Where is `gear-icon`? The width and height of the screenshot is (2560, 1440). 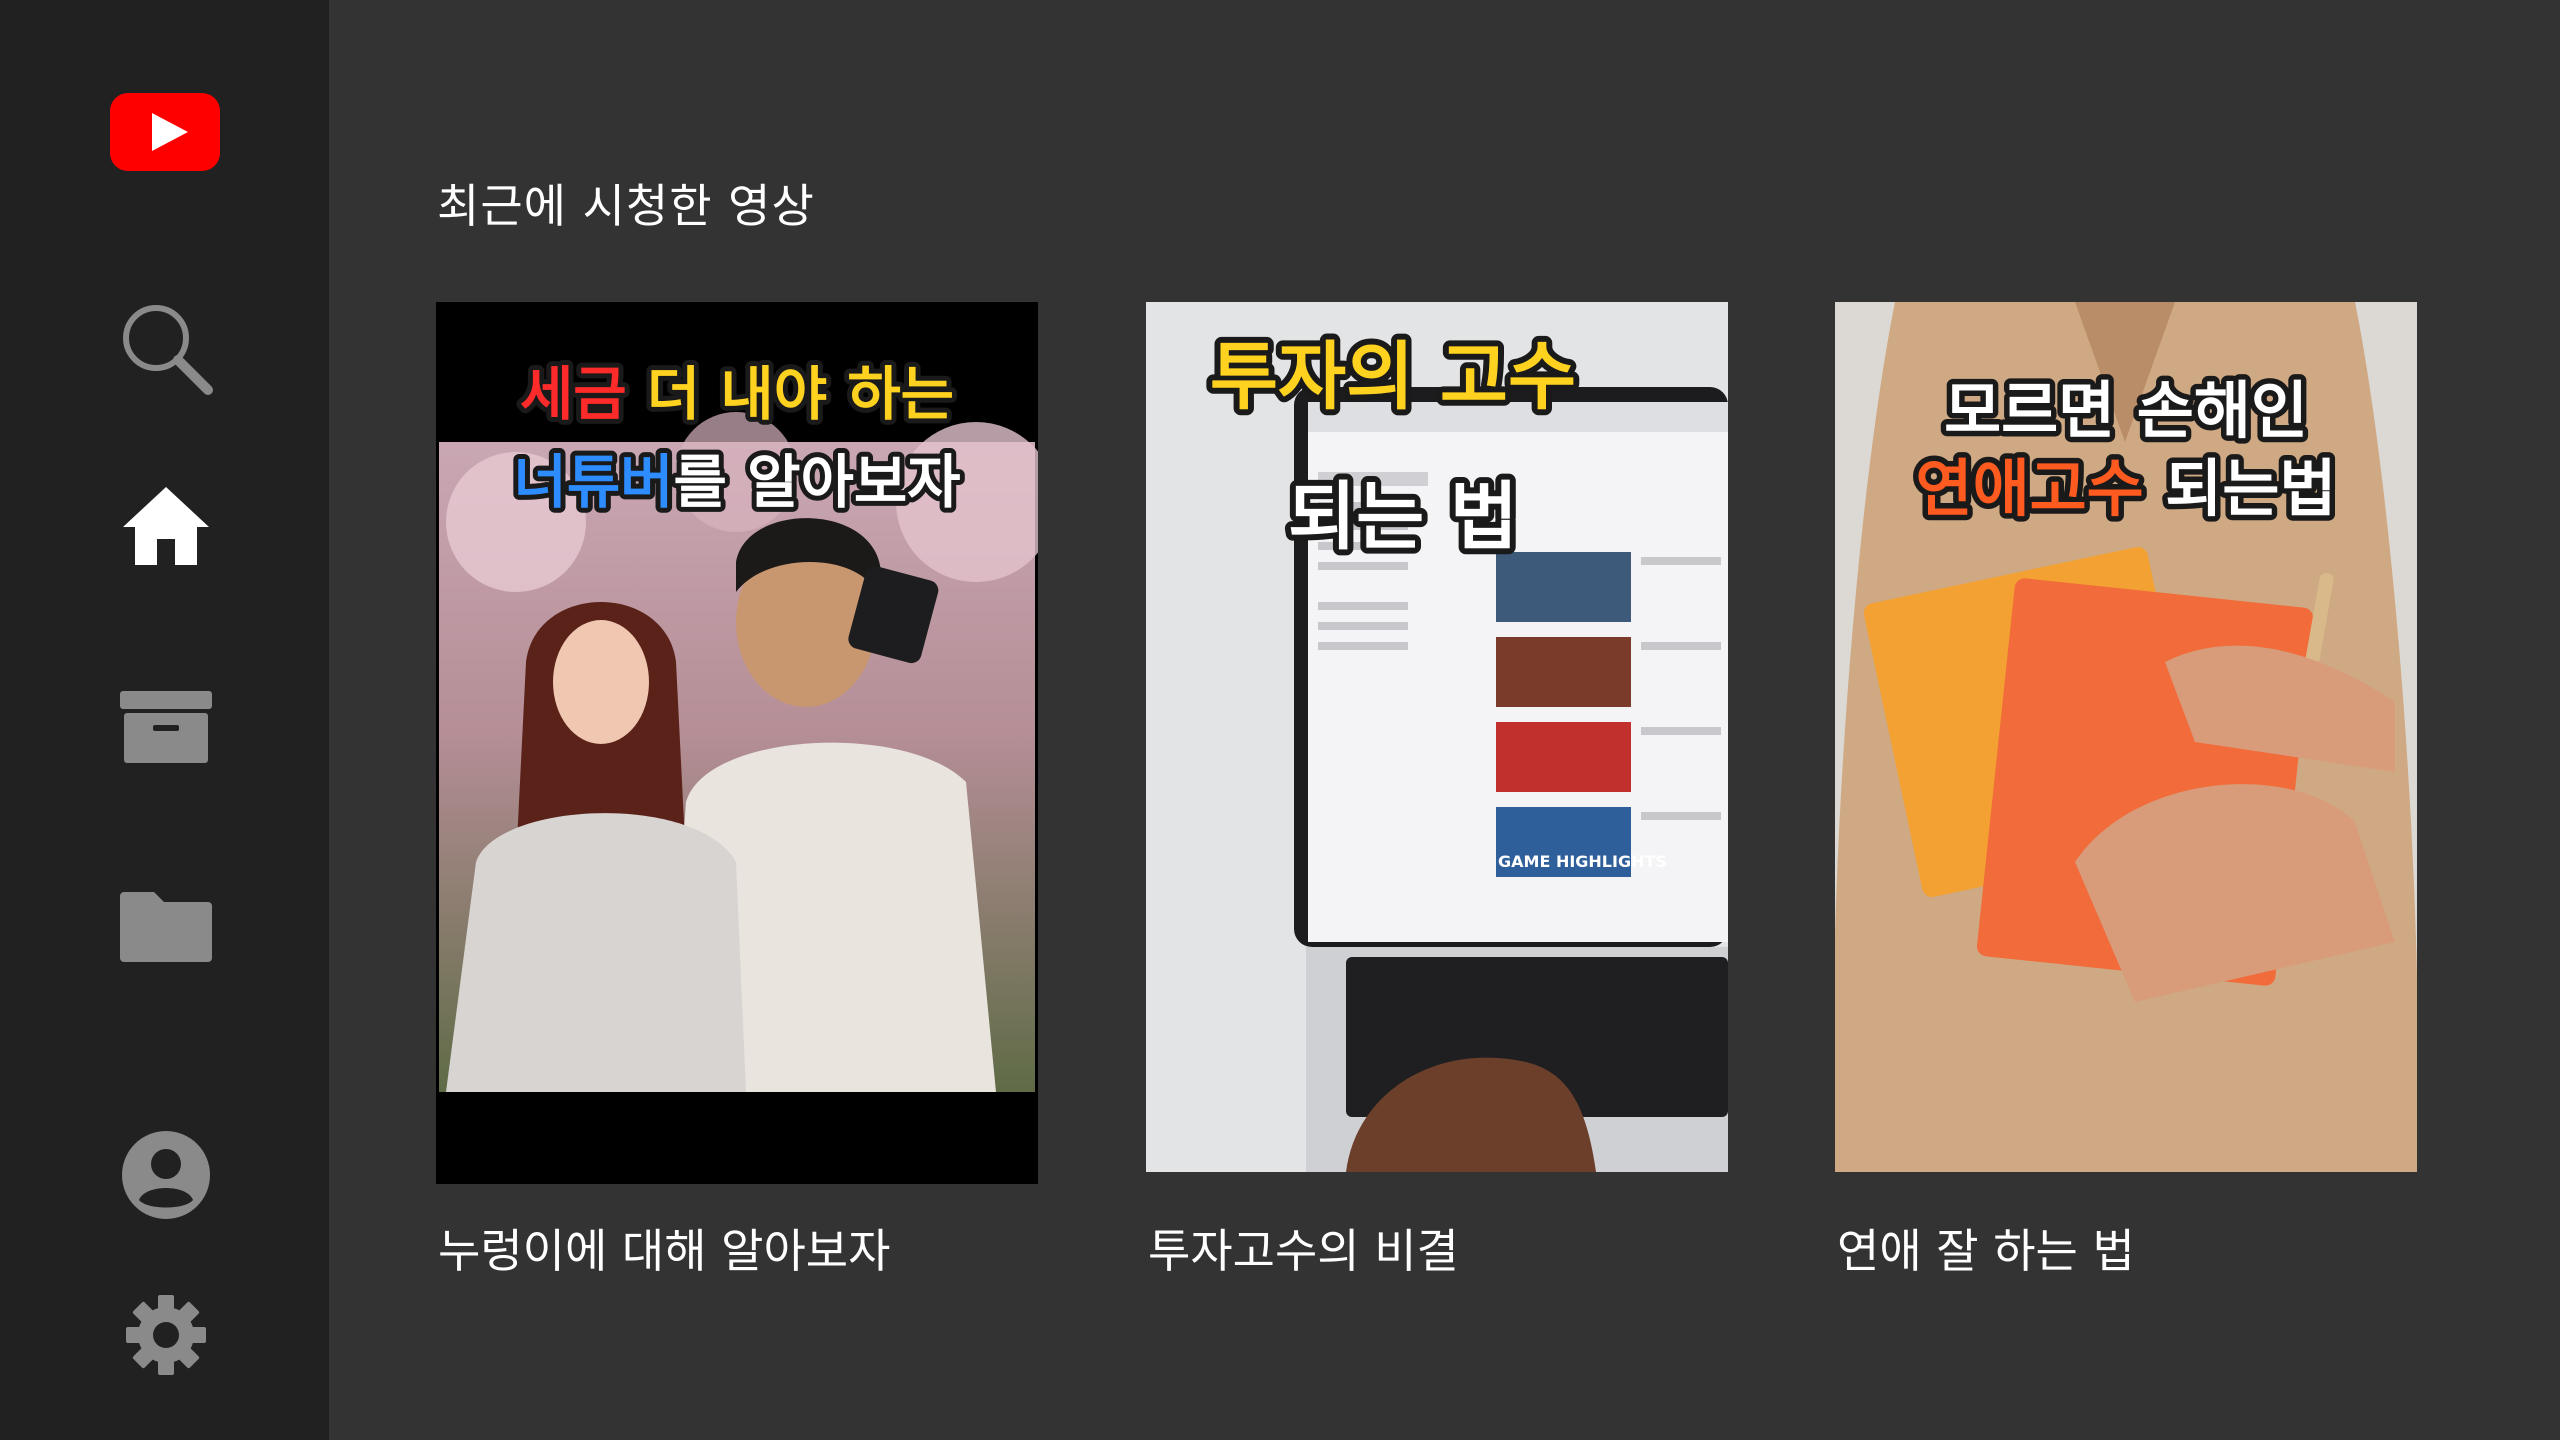
gear-icon is located at coordinates (166, 1335).